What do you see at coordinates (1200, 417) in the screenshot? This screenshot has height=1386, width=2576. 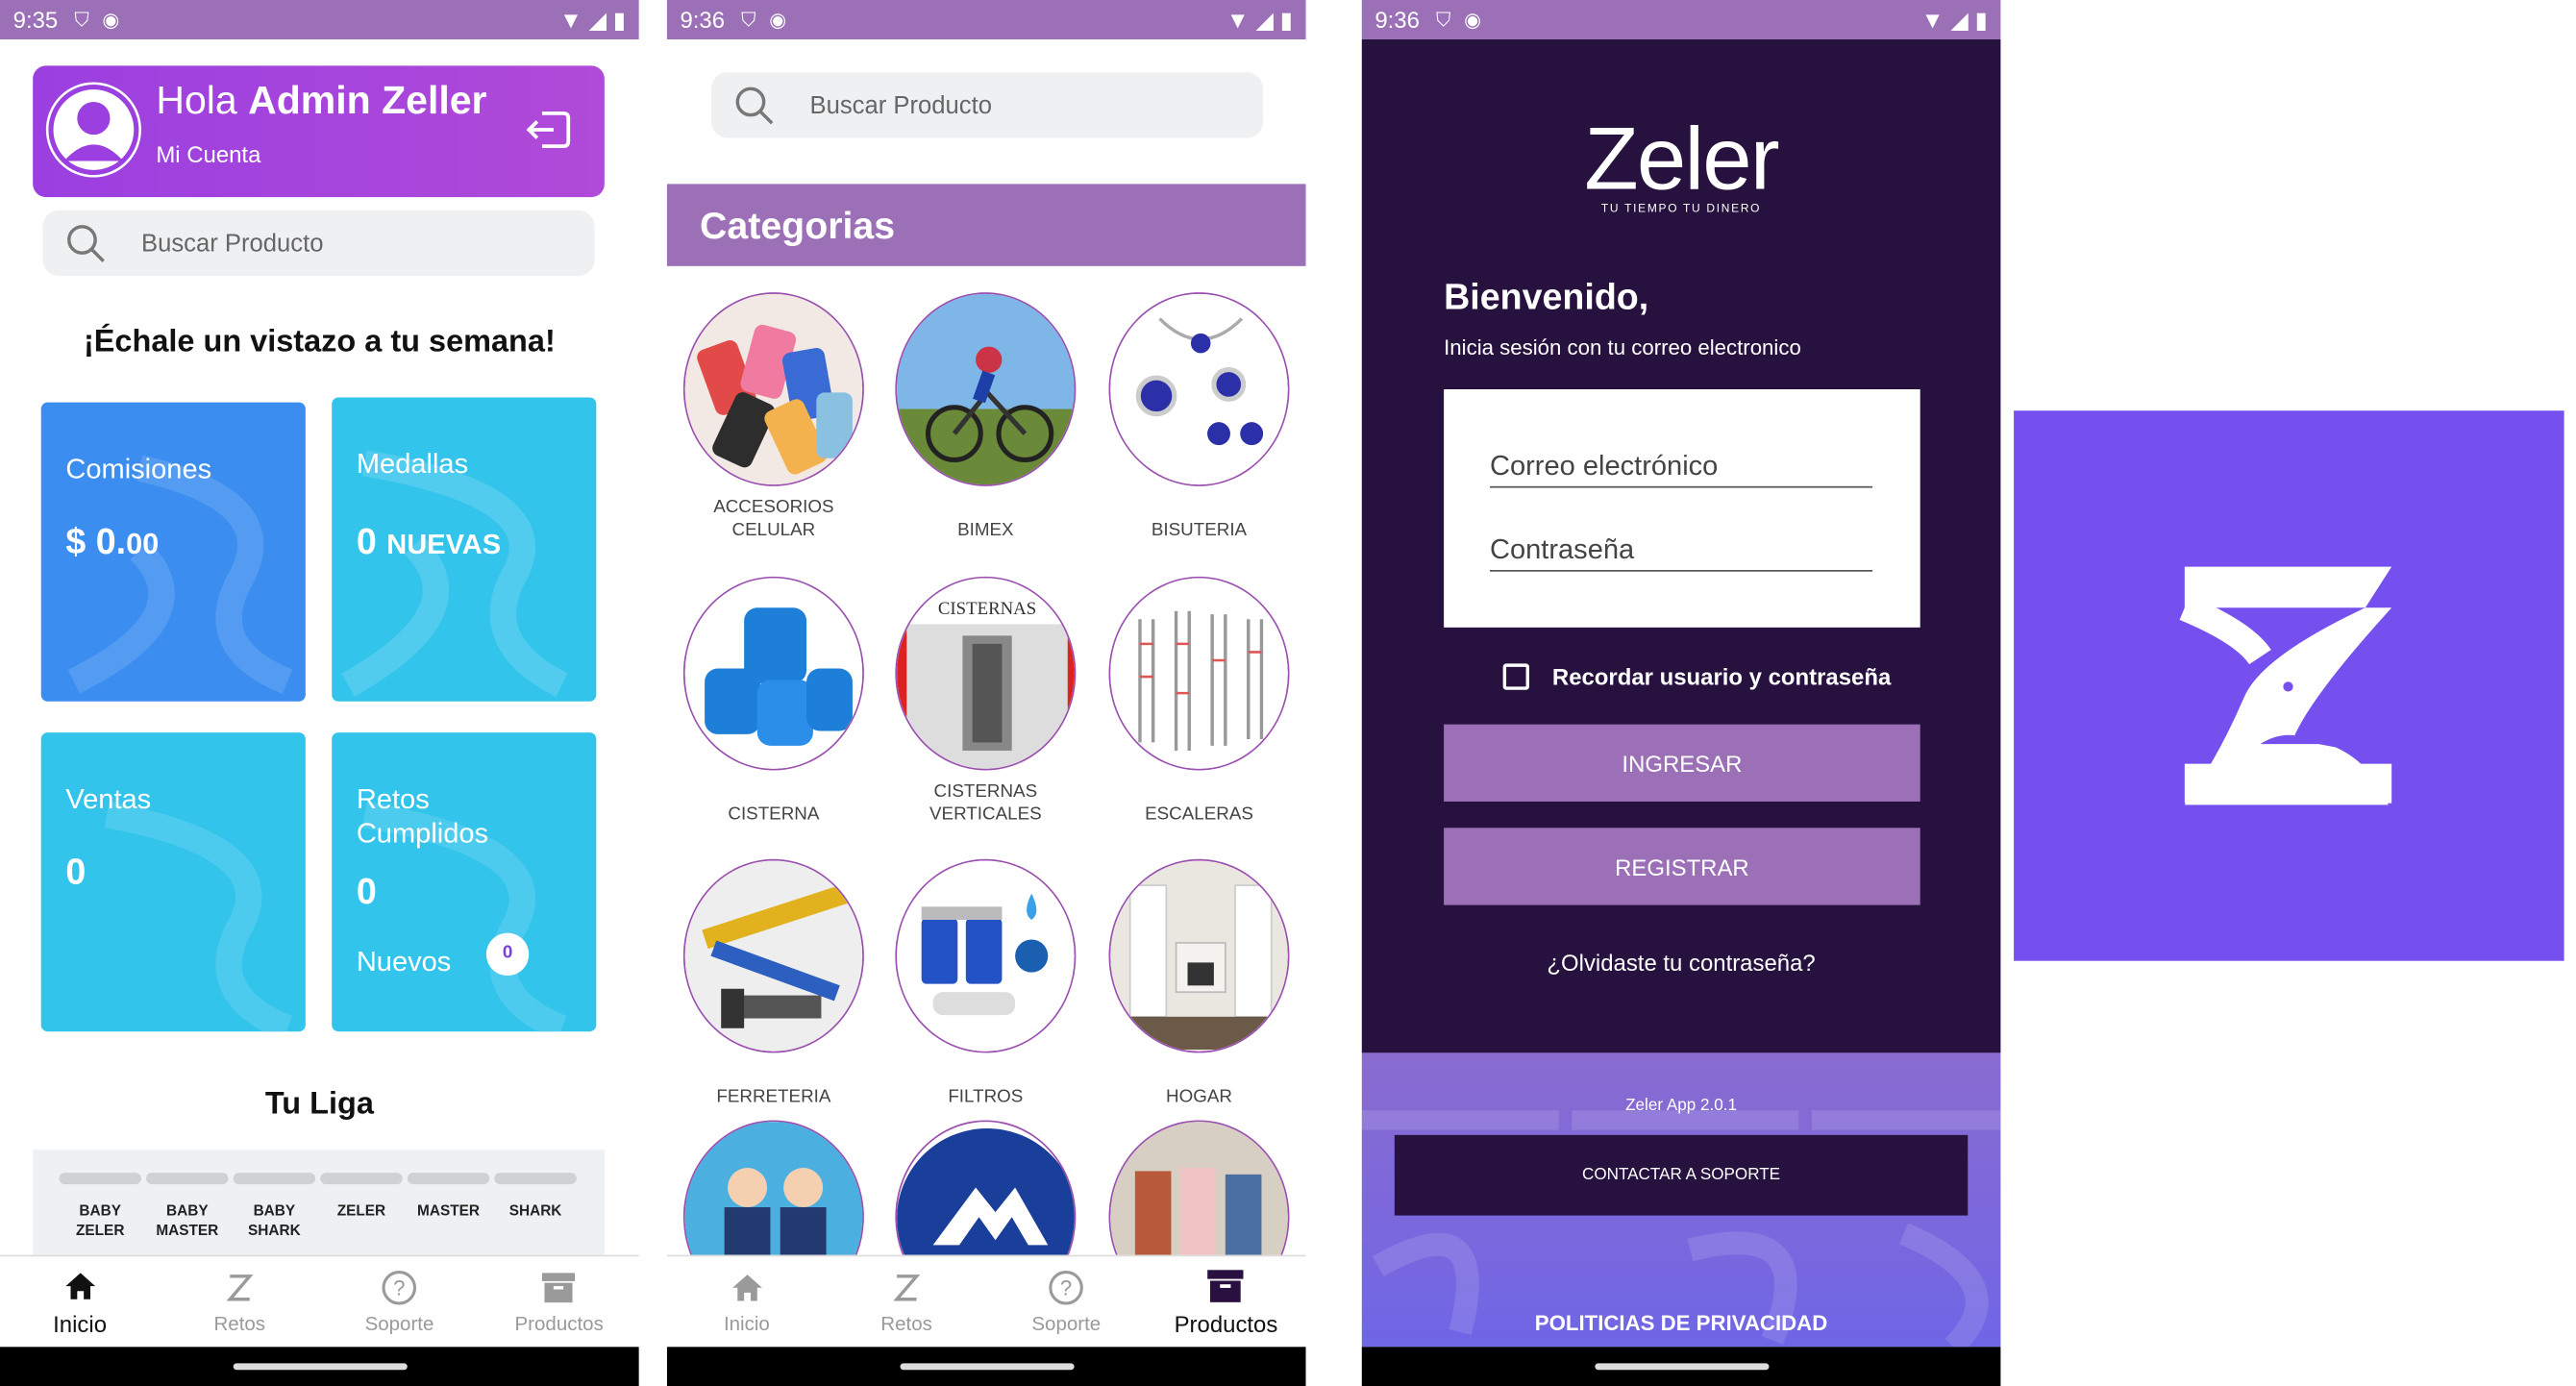 I see `category-bisuteria: BISUTERIA` at bounding box center [1200, 417].